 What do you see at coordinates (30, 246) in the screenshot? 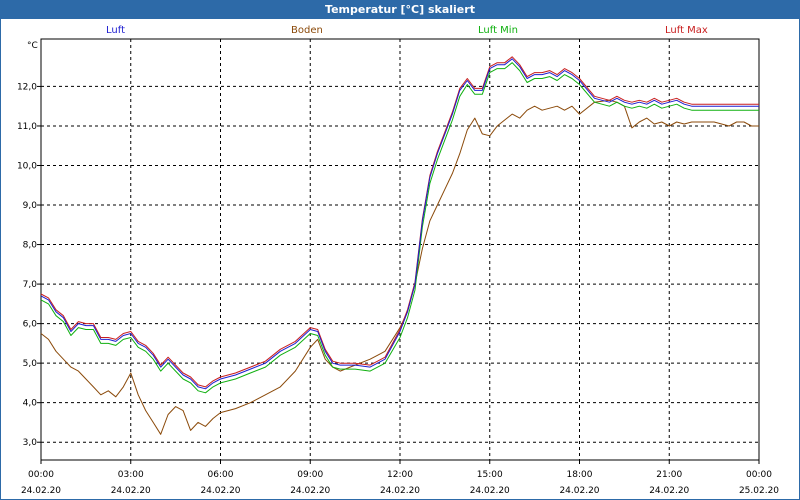
I see `y-tick-label: 8,0` at bounding box center [30, 246].